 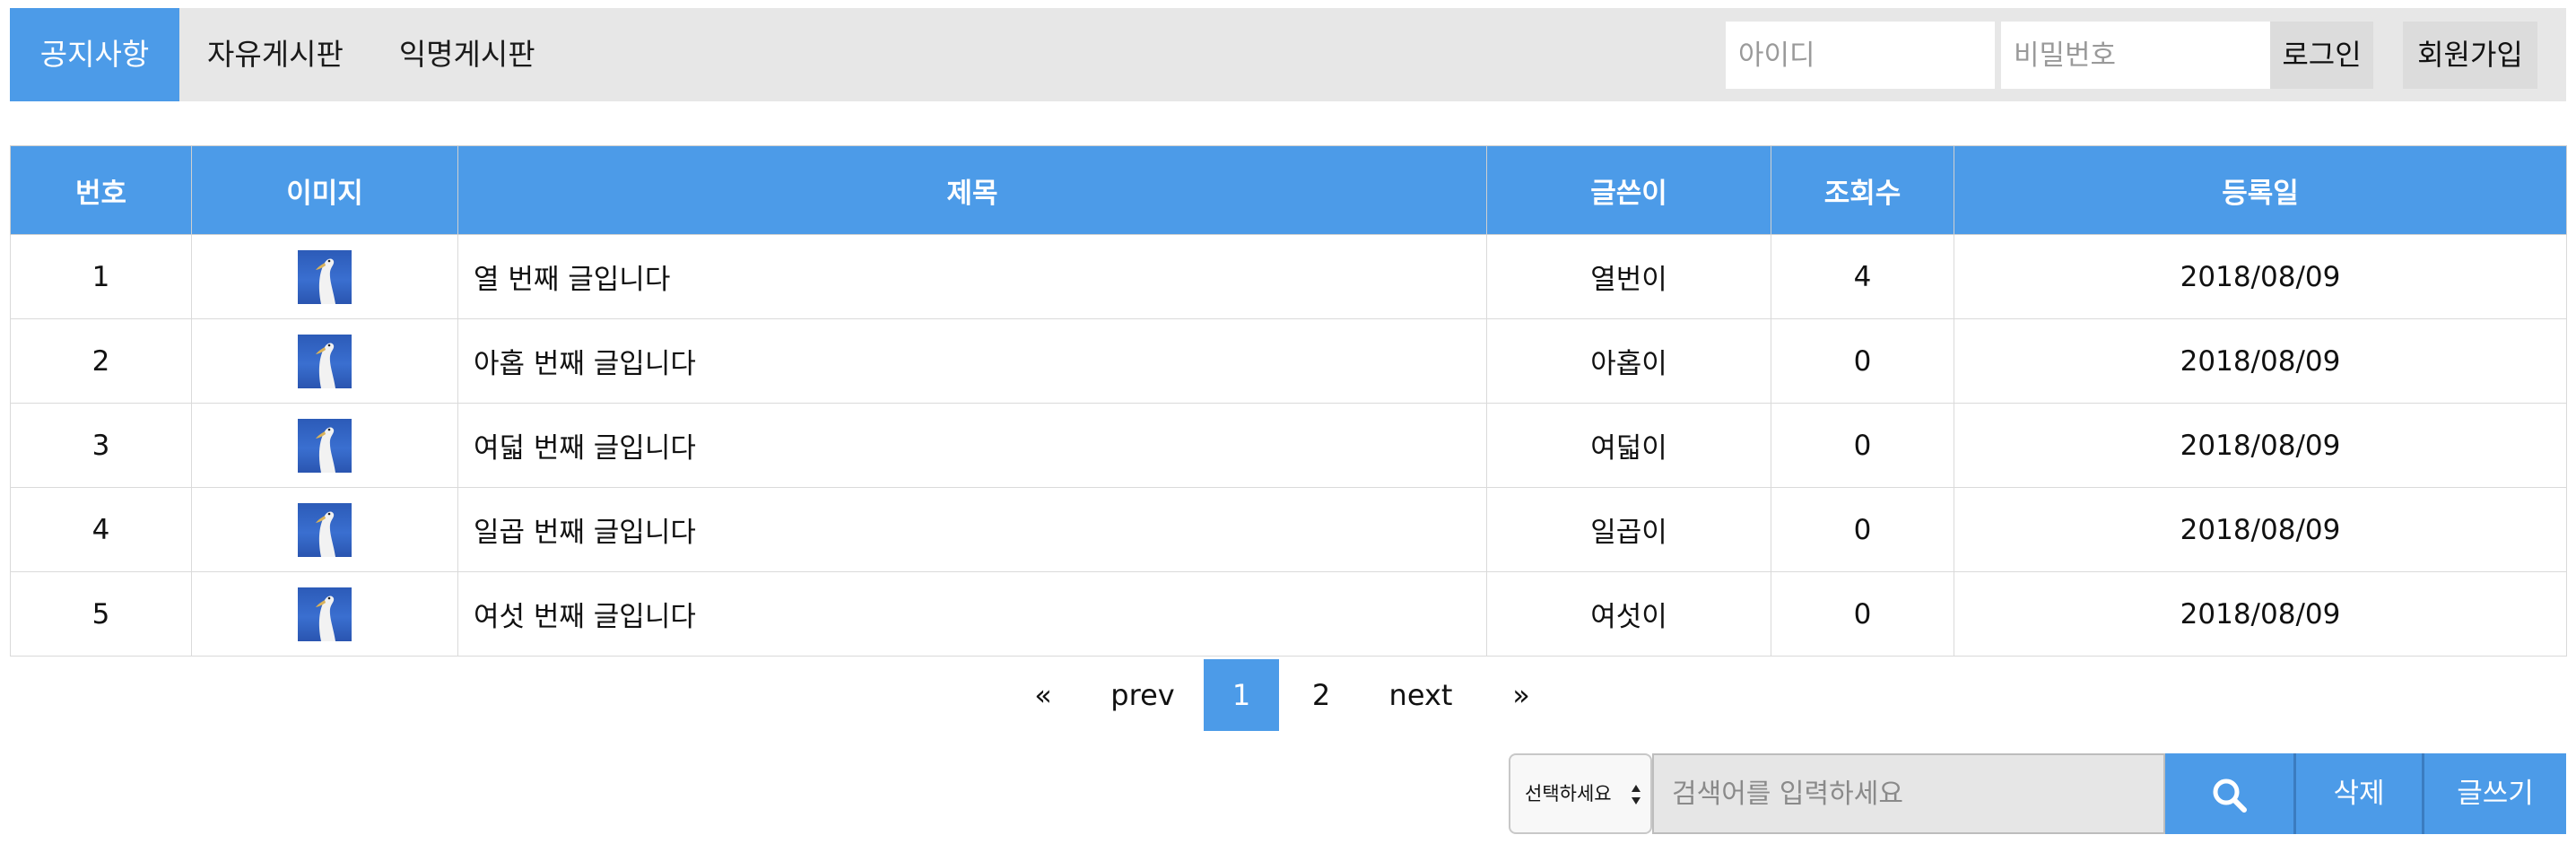 I want to click on search-type-select: 선택하세요, so click(x=1580, y=793).